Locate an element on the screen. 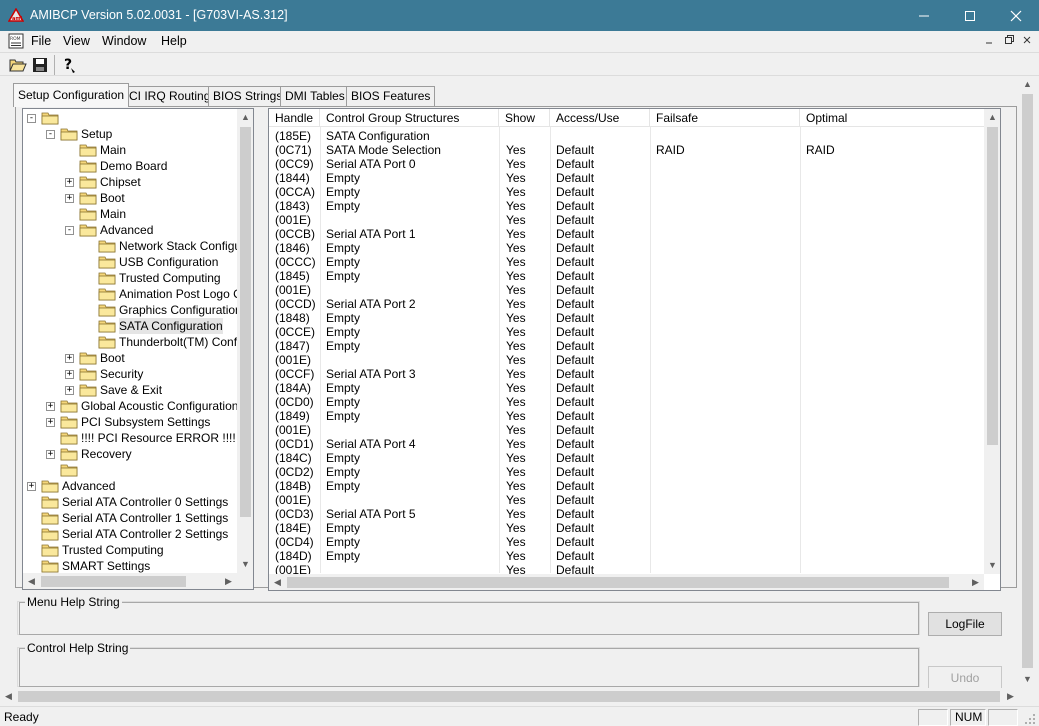 The height and width of the screenshot is (726, 1039). tree-item: Demo Board is located at coordinates (130, 166).